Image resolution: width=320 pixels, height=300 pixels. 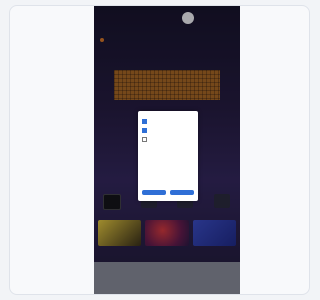 I want to click on dialog-actions, so click(x=168, y=192).